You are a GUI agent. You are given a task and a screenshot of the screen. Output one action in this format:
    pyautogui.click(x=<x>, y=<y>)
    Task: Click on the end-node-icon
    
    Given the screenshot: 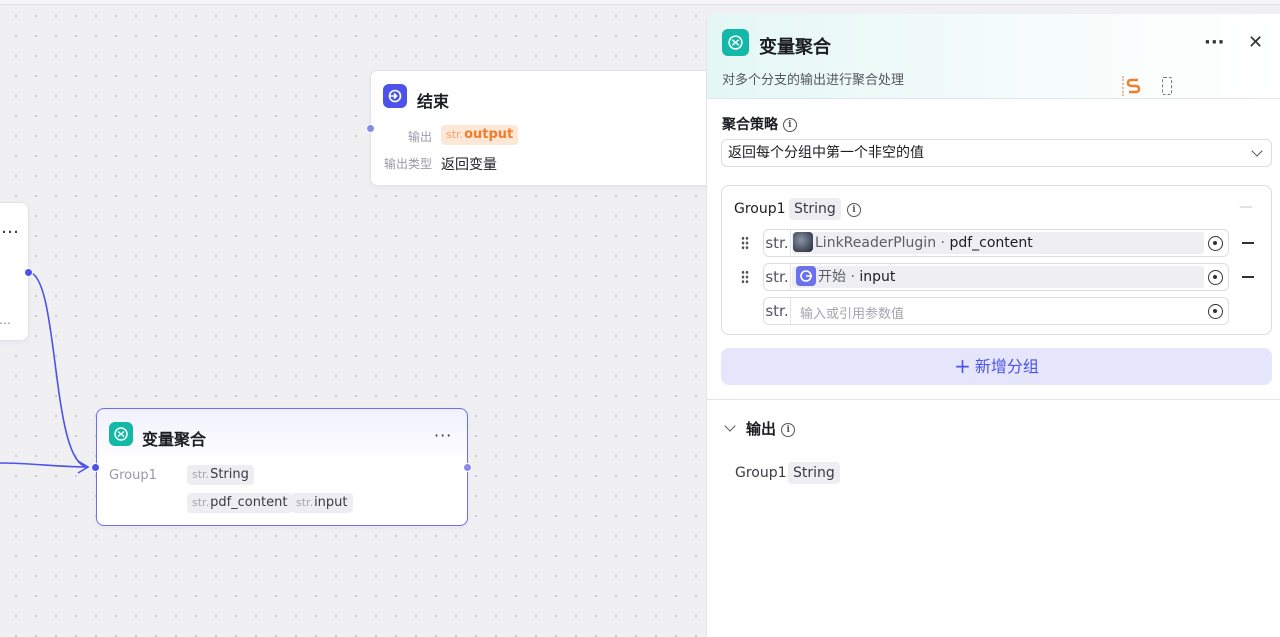 What is the action you would take?
    pyautogui.click(x=395, y=96)
    